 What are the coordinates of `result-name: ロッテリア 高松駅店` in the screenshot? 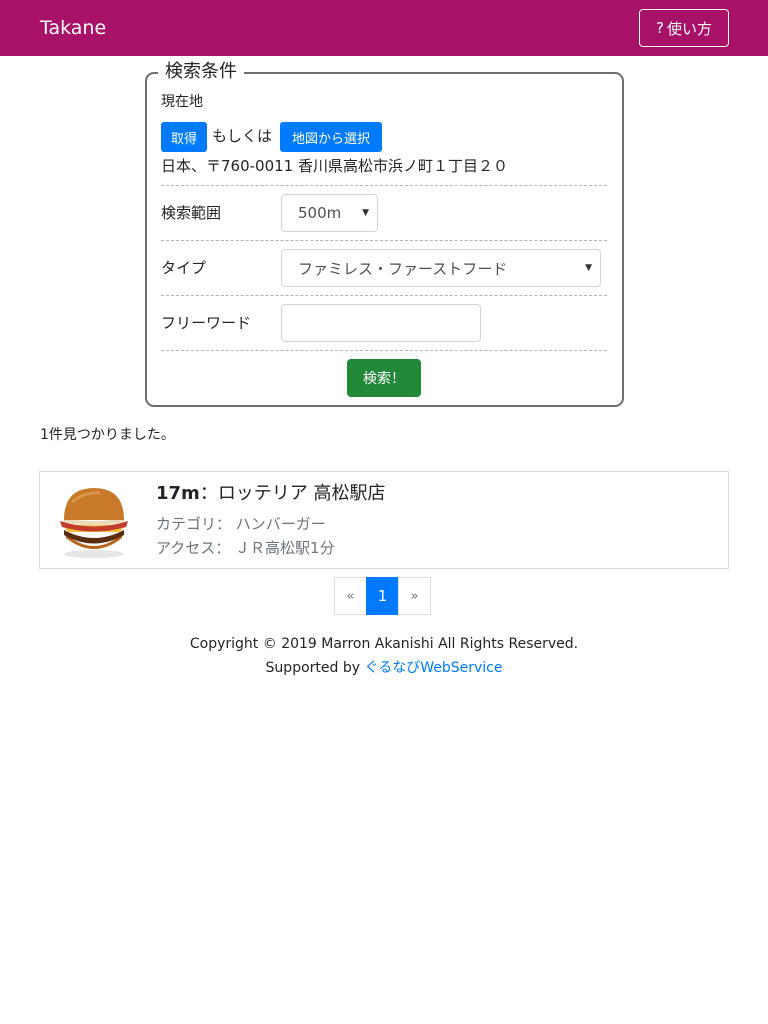 It's located at (301, 493).